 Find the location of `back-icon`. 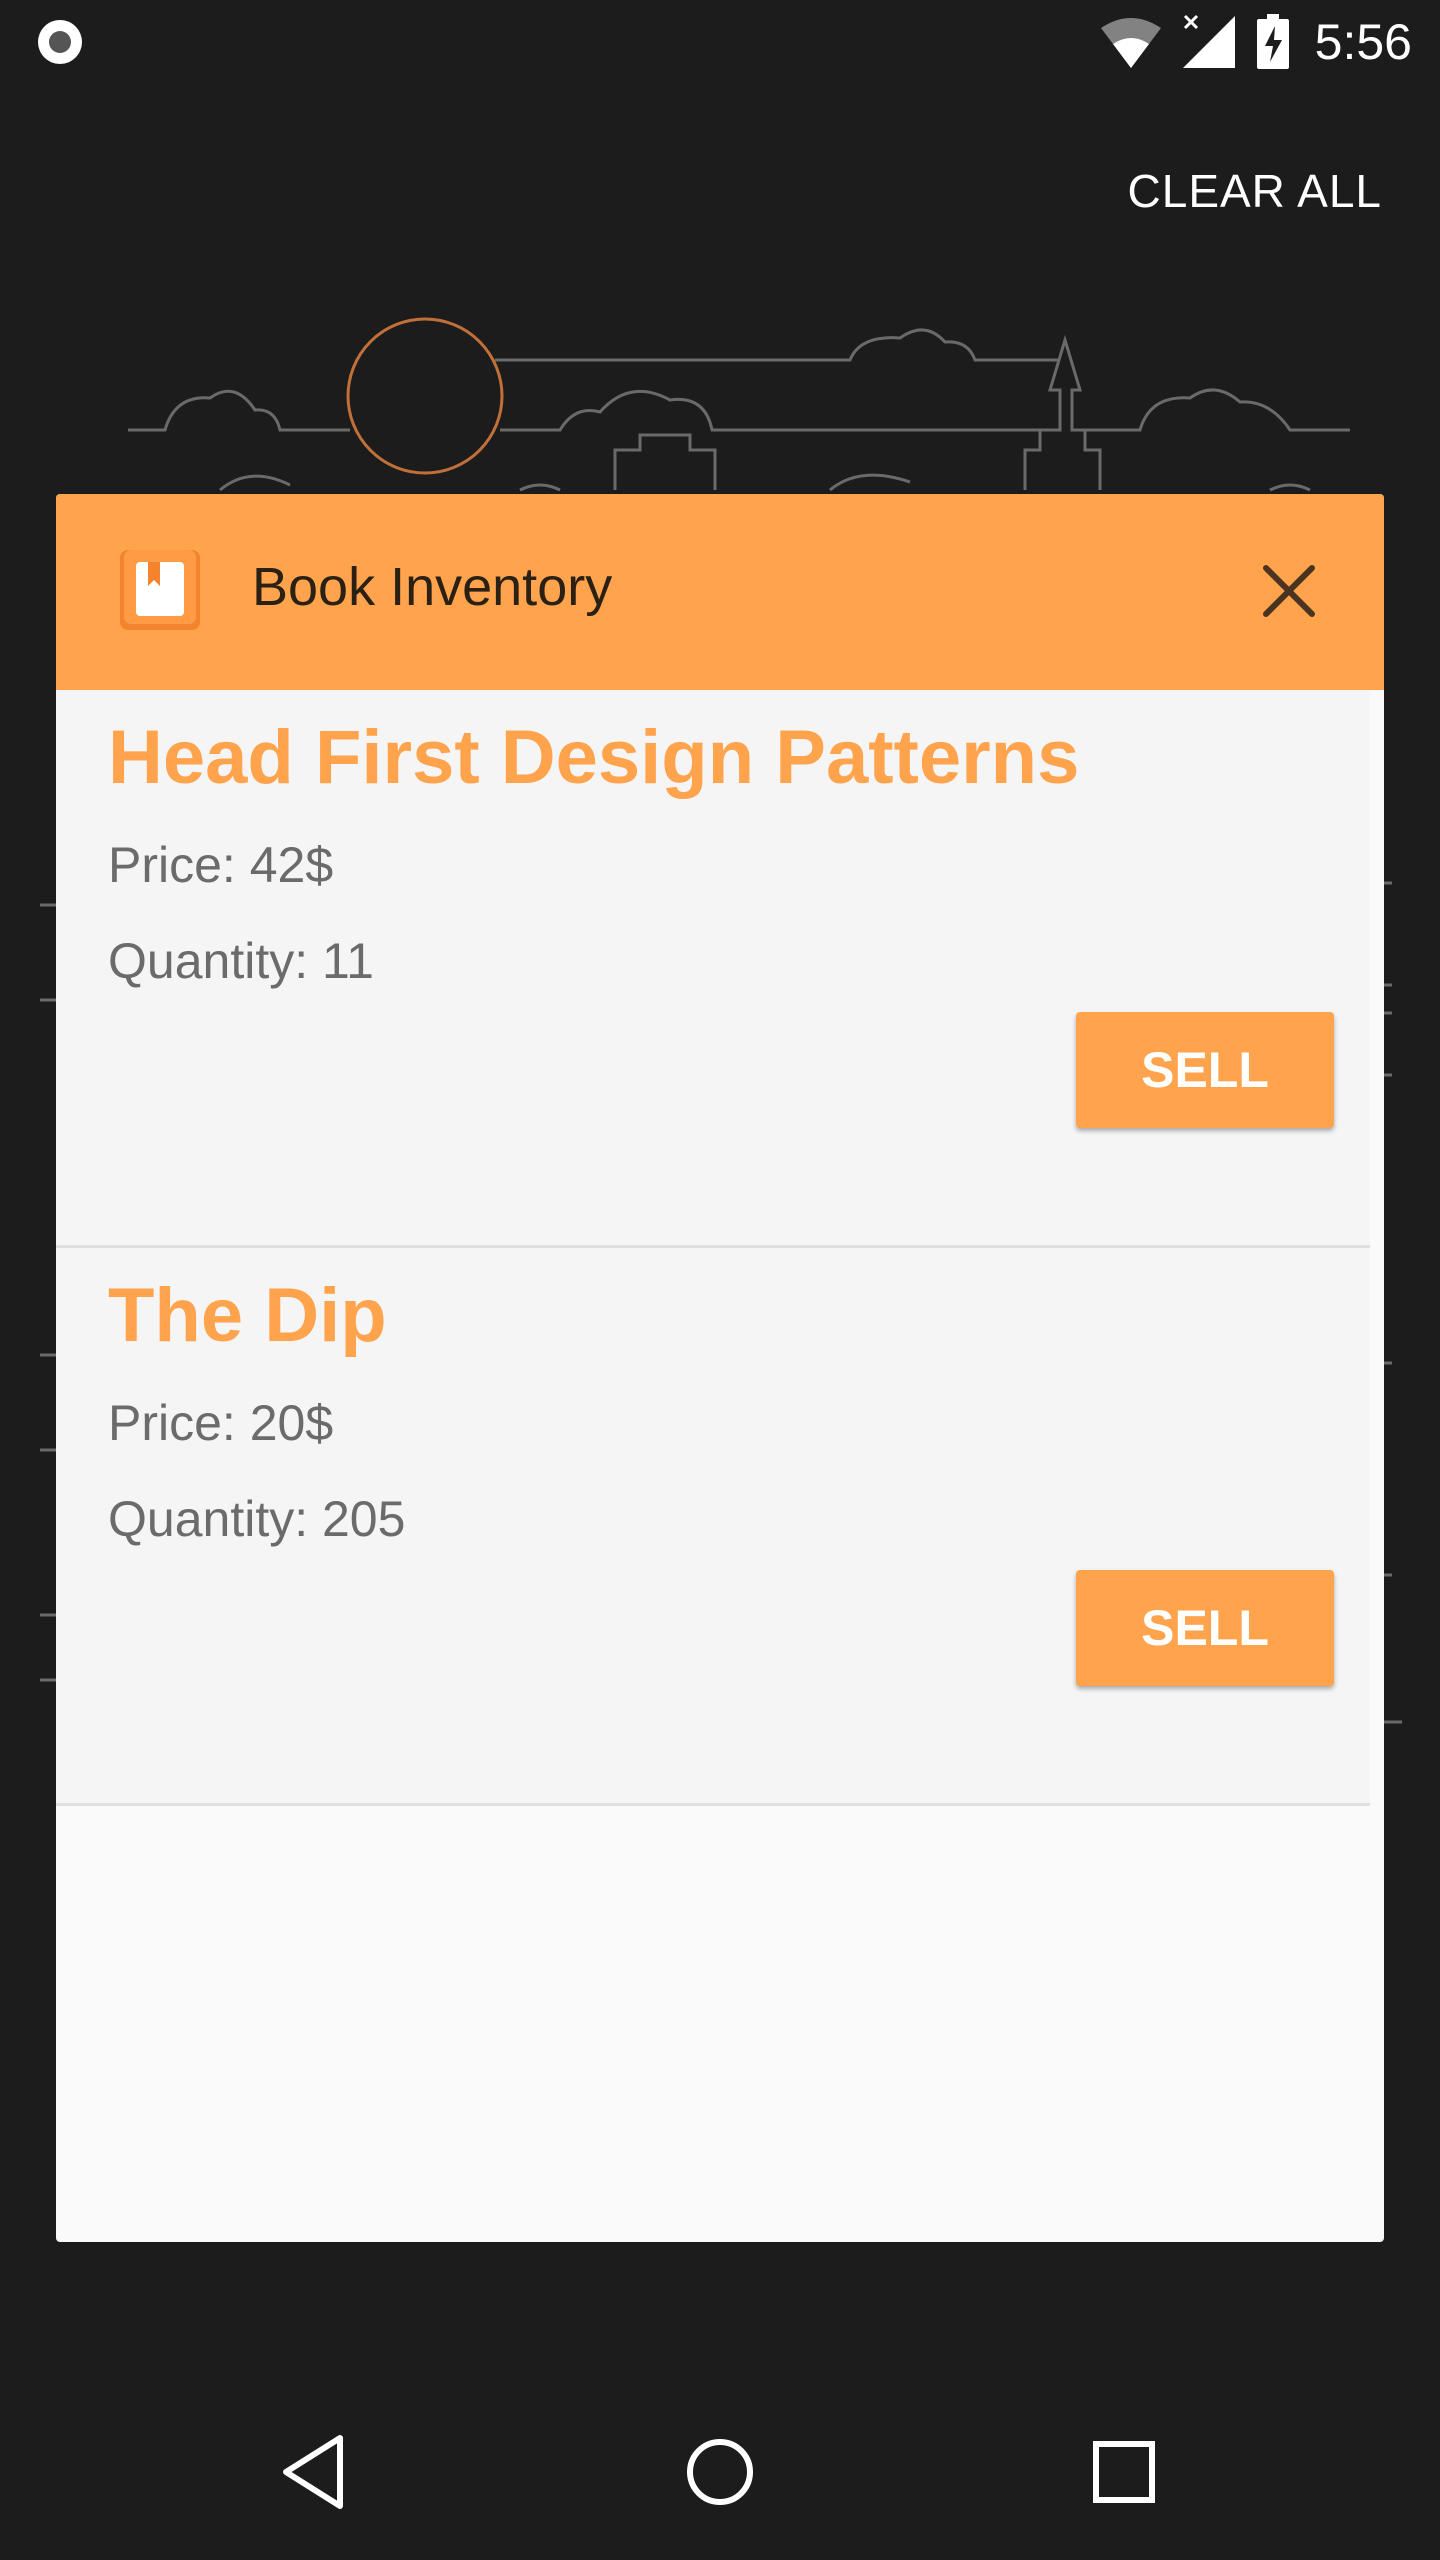

back-icon is located at coordinates (316, 2472).